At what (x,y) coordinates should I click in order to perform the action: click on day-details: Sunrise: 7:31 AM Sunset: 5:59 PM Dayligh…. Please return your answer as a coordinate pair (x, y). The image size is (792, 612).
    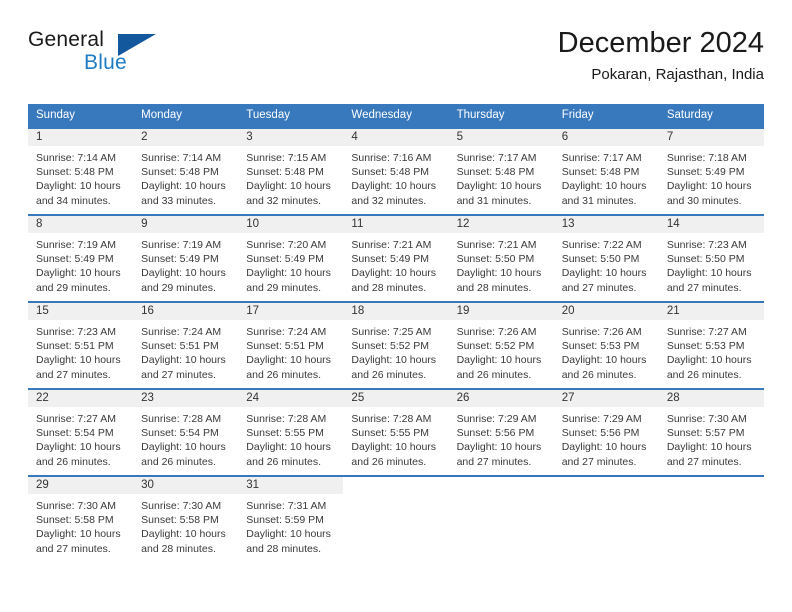
    Looking at the image, I should click on (290, 525).